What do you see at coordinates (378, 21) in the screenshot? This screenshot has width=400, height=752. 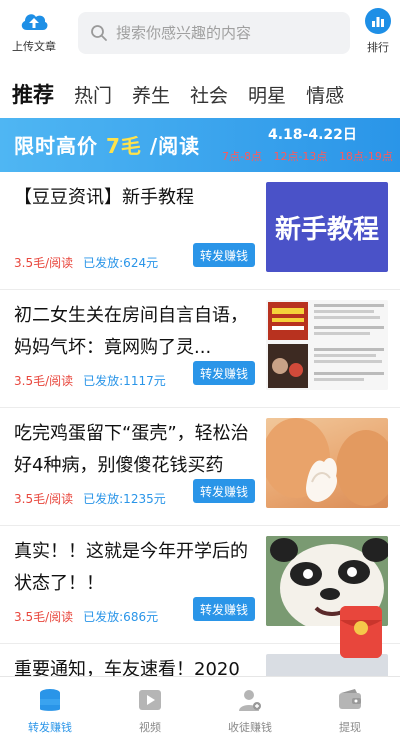 I see `bar-chart-icon` at bounding box center [378, 21].